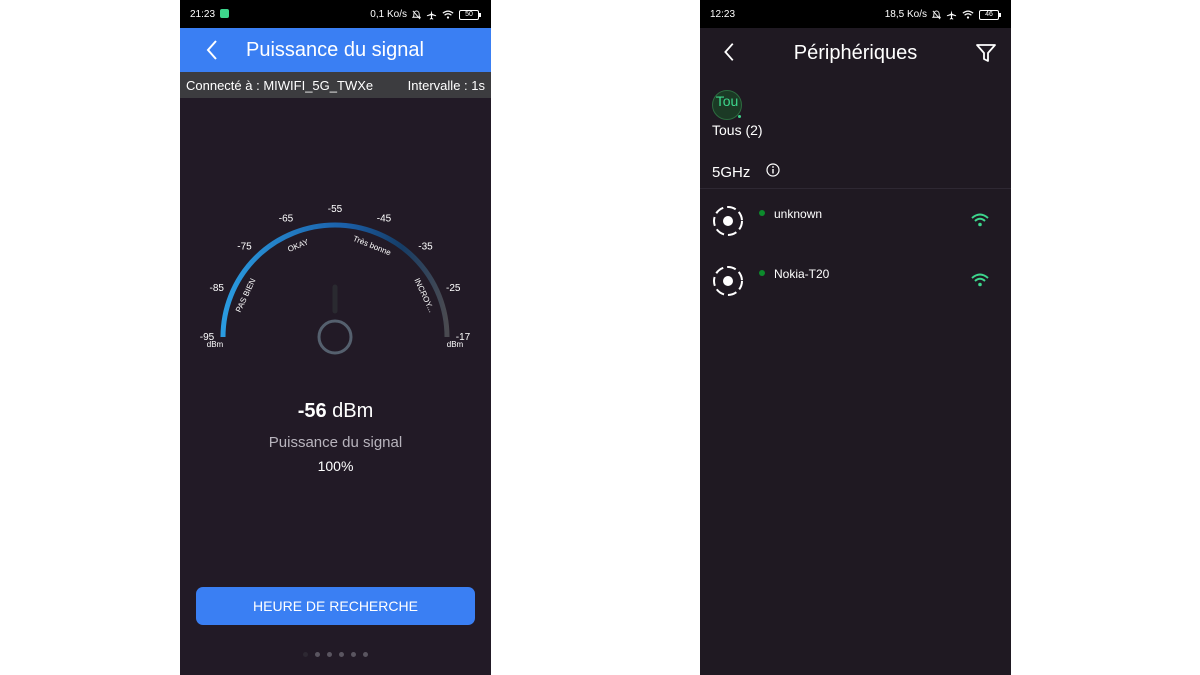 The height and width of the screenshot is (675, 1200). What do you see at coordinates (353, 411) in the screenshot?
I see `signal-unit: dBm` at bounding box center [353, 411].